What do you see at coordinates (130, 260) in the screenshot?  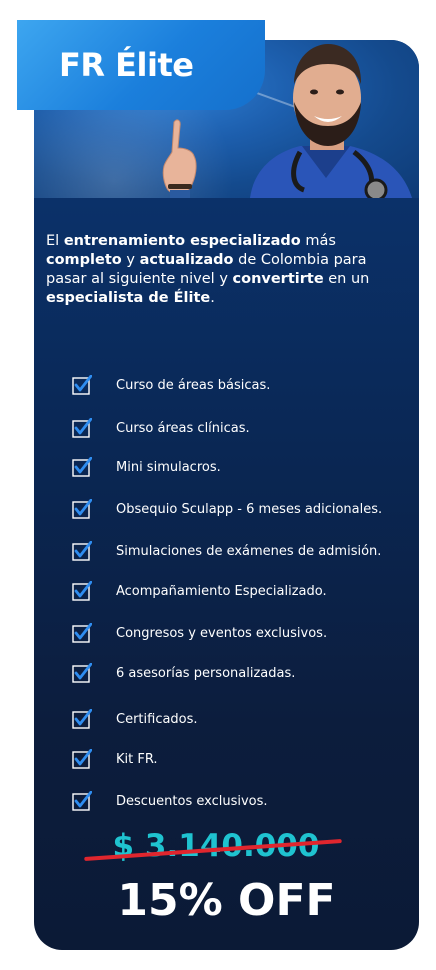 I see `intro-fragment: y` at bounding box center [130, 260].